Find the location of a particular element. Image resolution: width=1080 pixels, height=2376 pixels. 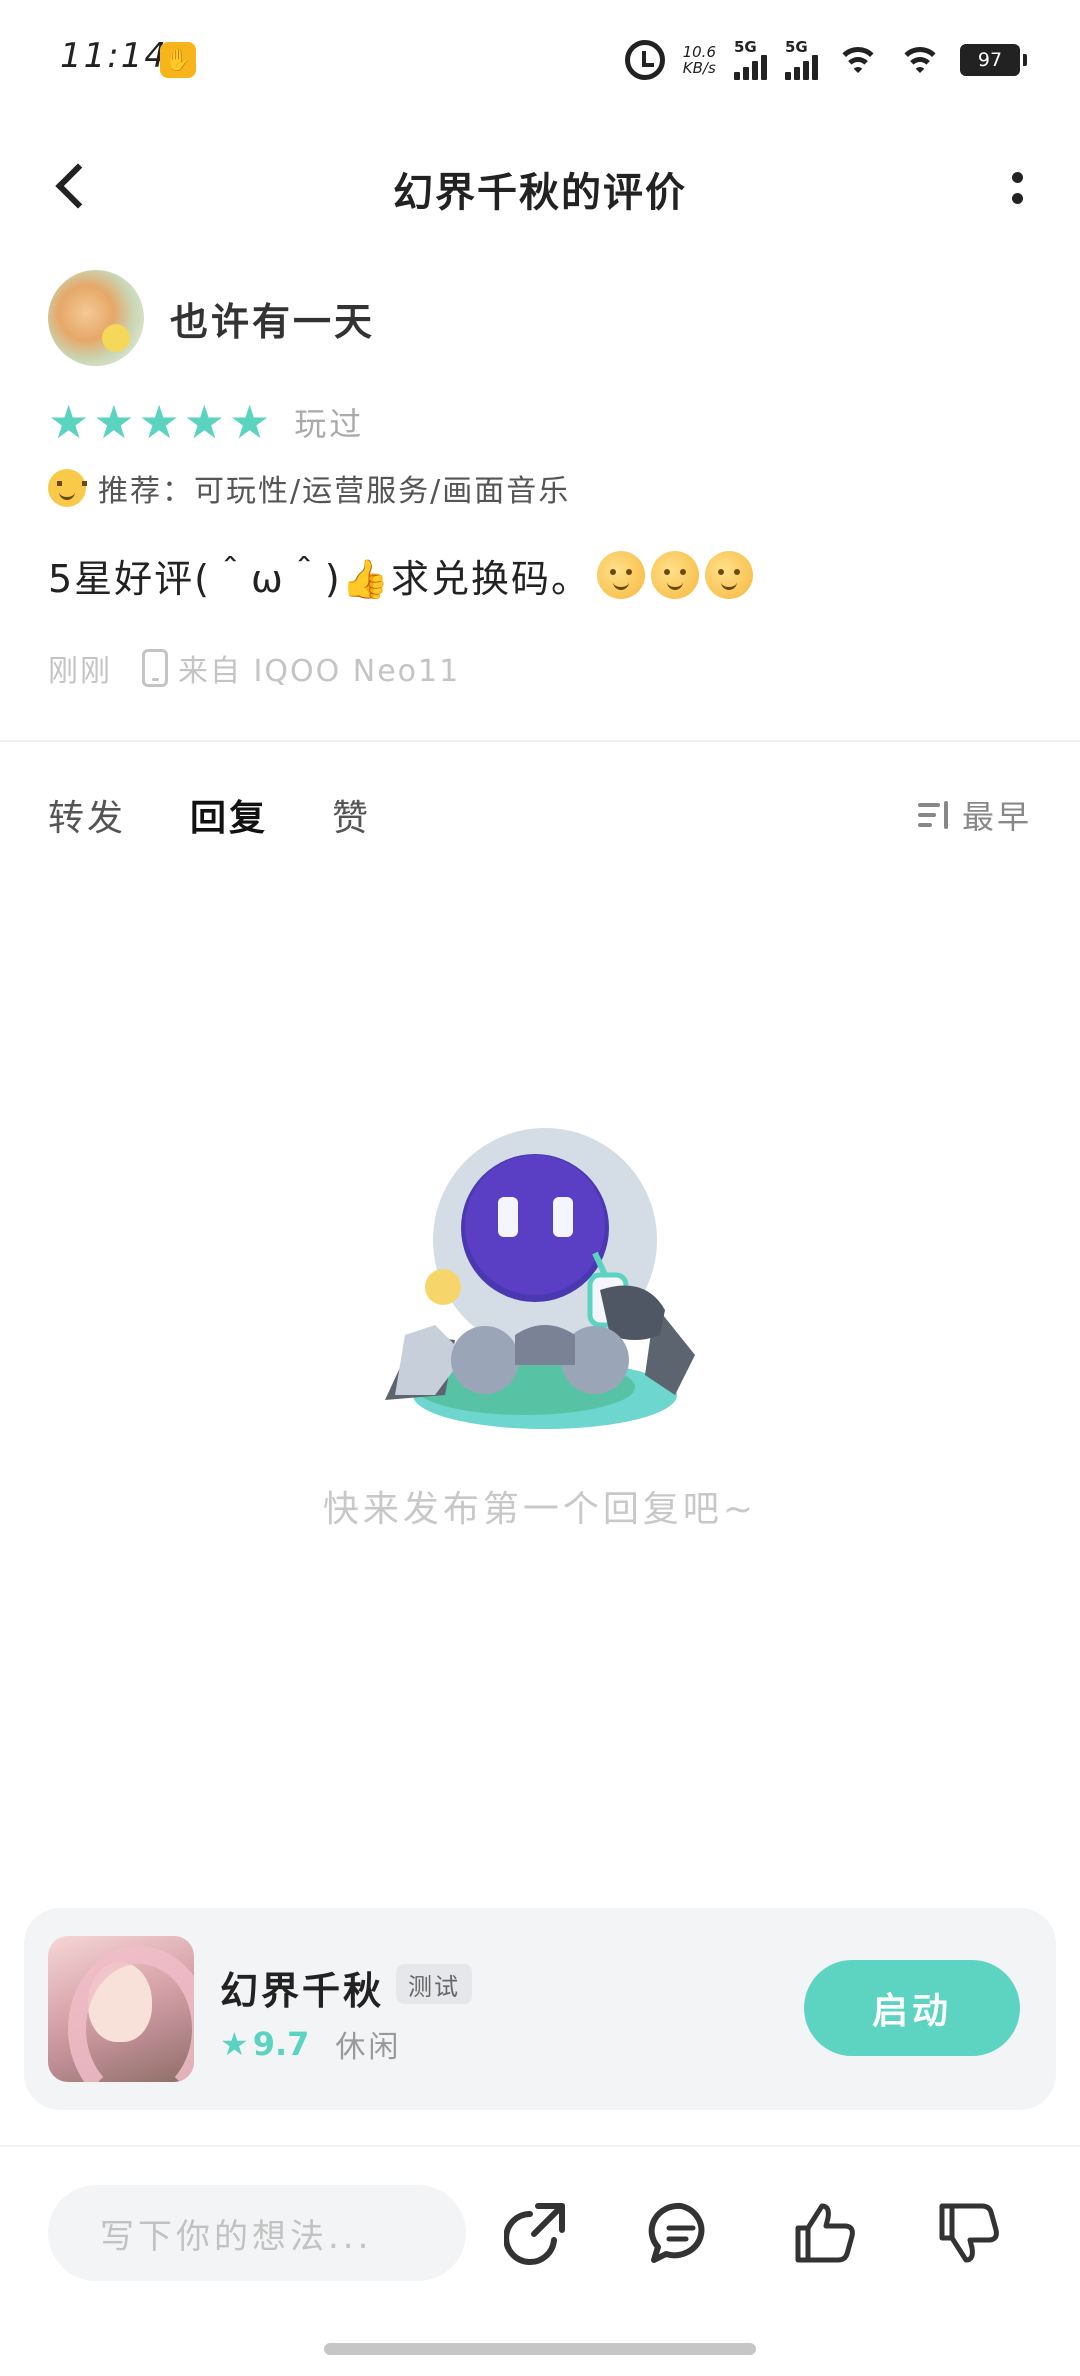

played-label: 玩过 is located at coordinates (329, 424).